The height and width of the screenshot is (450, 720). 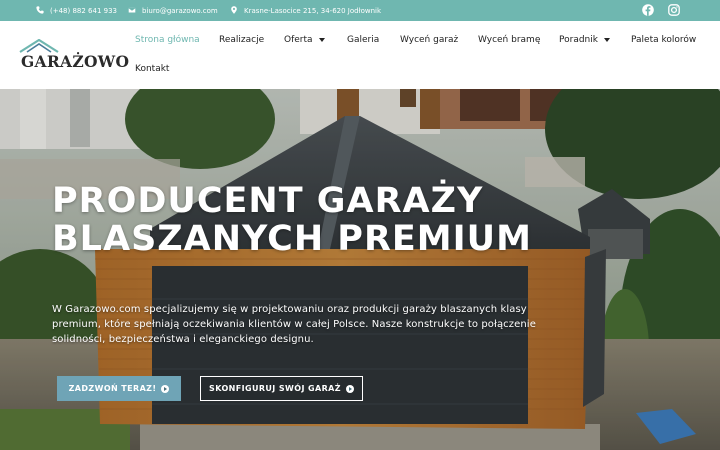 I want to click on call-now-label: ZADZWOŃ TERAZ!, so click(x=112, y=388).